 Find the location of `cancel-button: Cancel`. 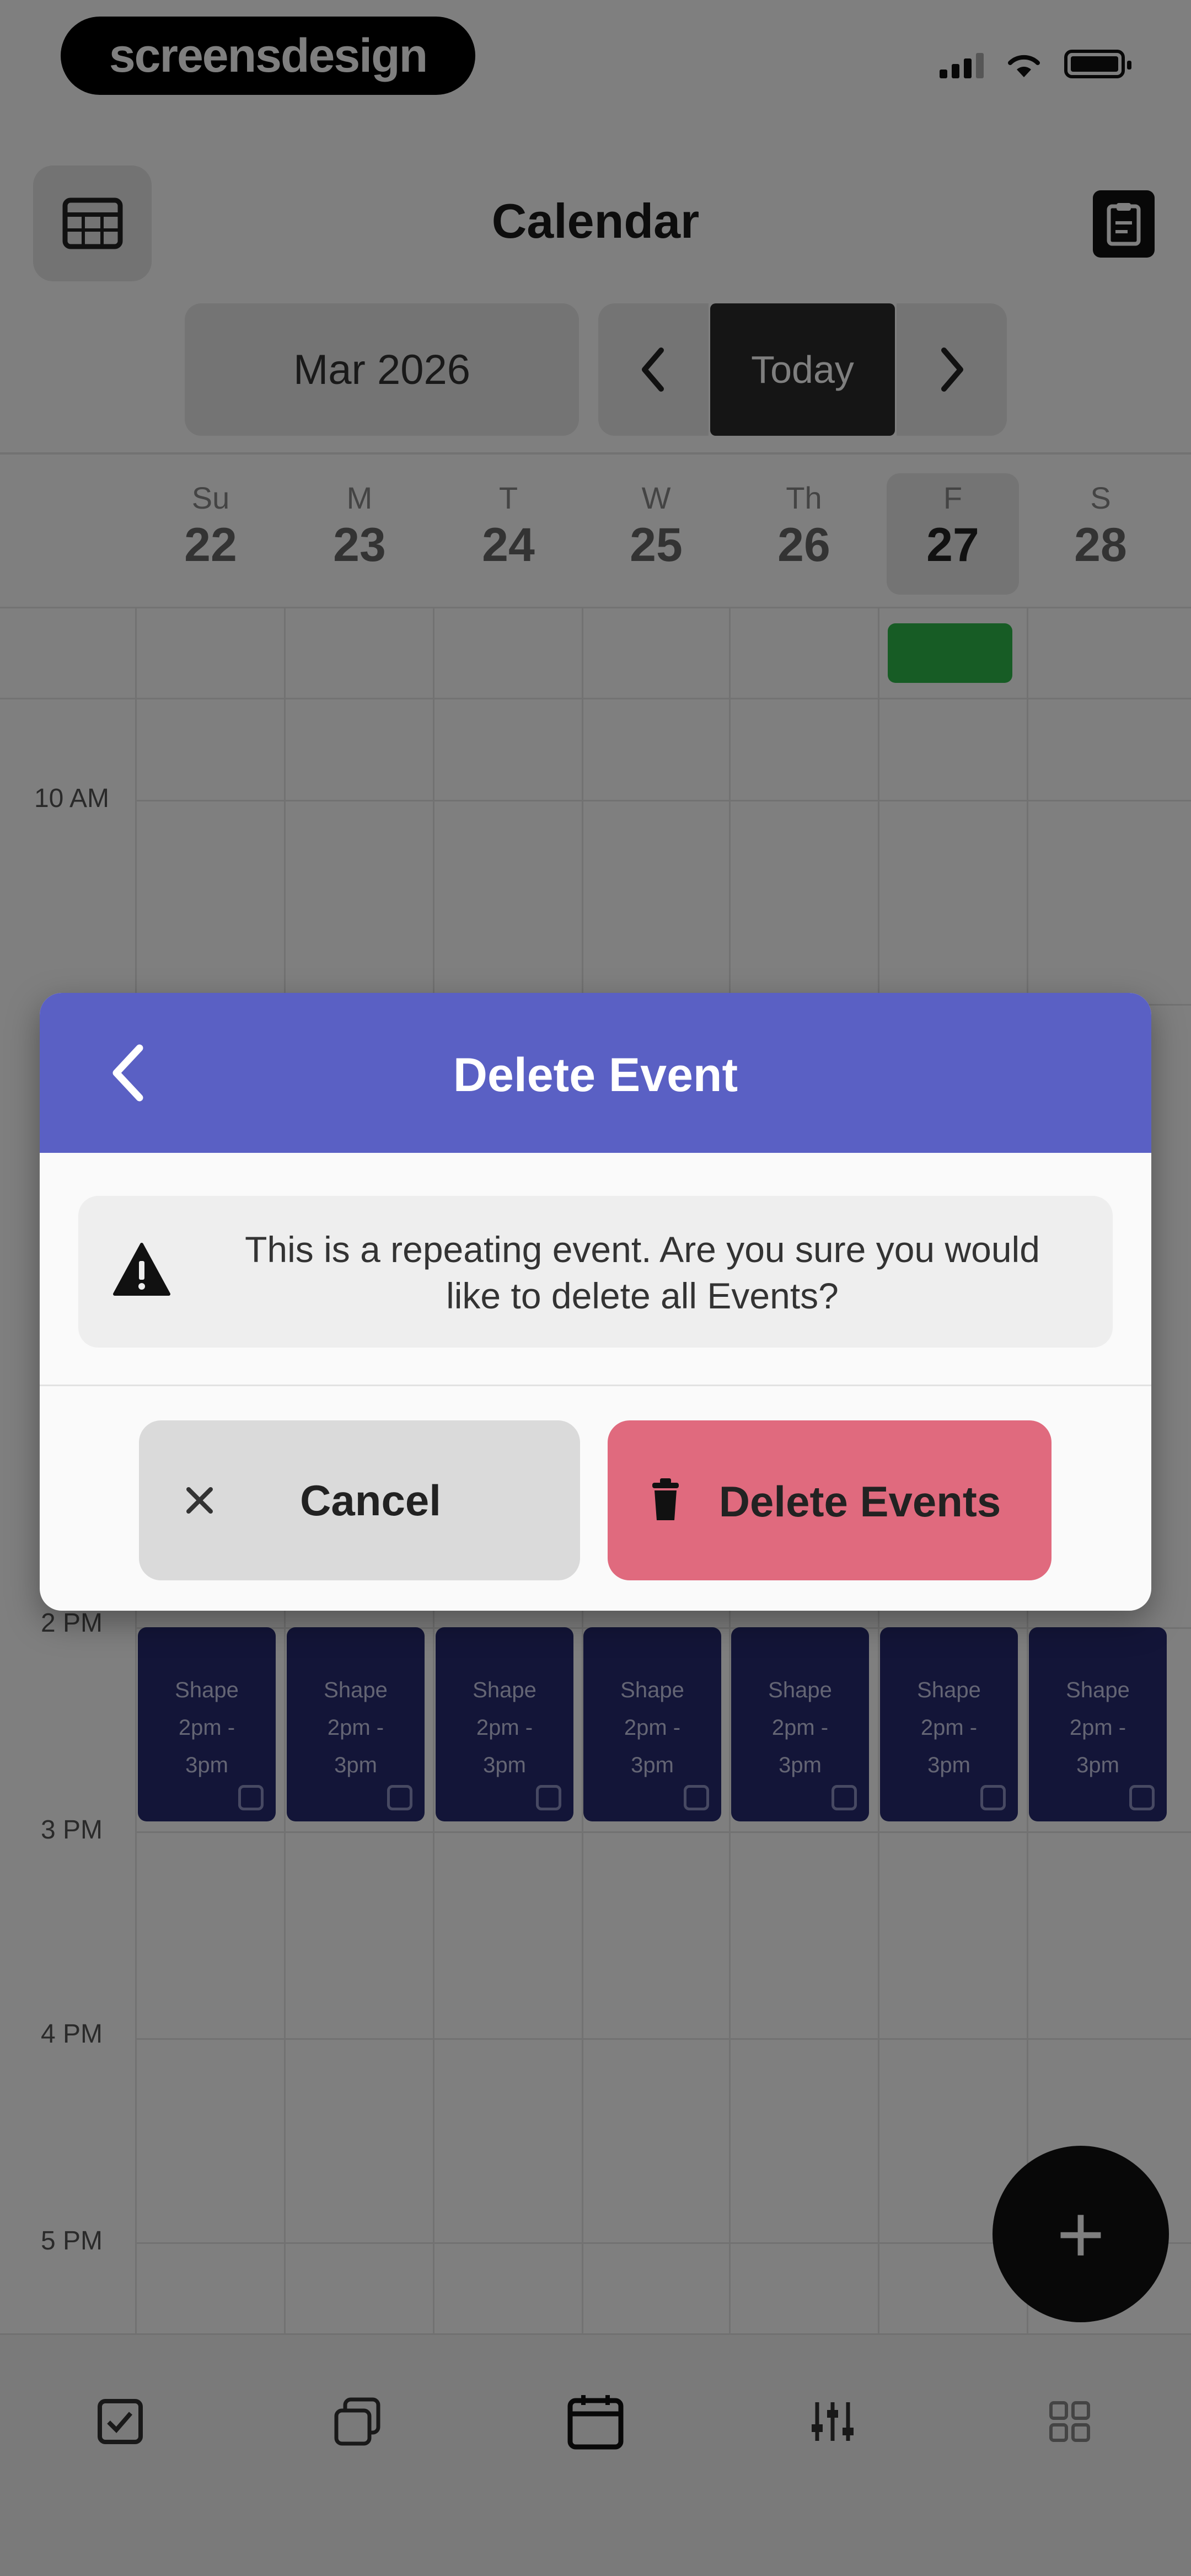

cancel-button: Cancel is located at coordinates (359, 1500).